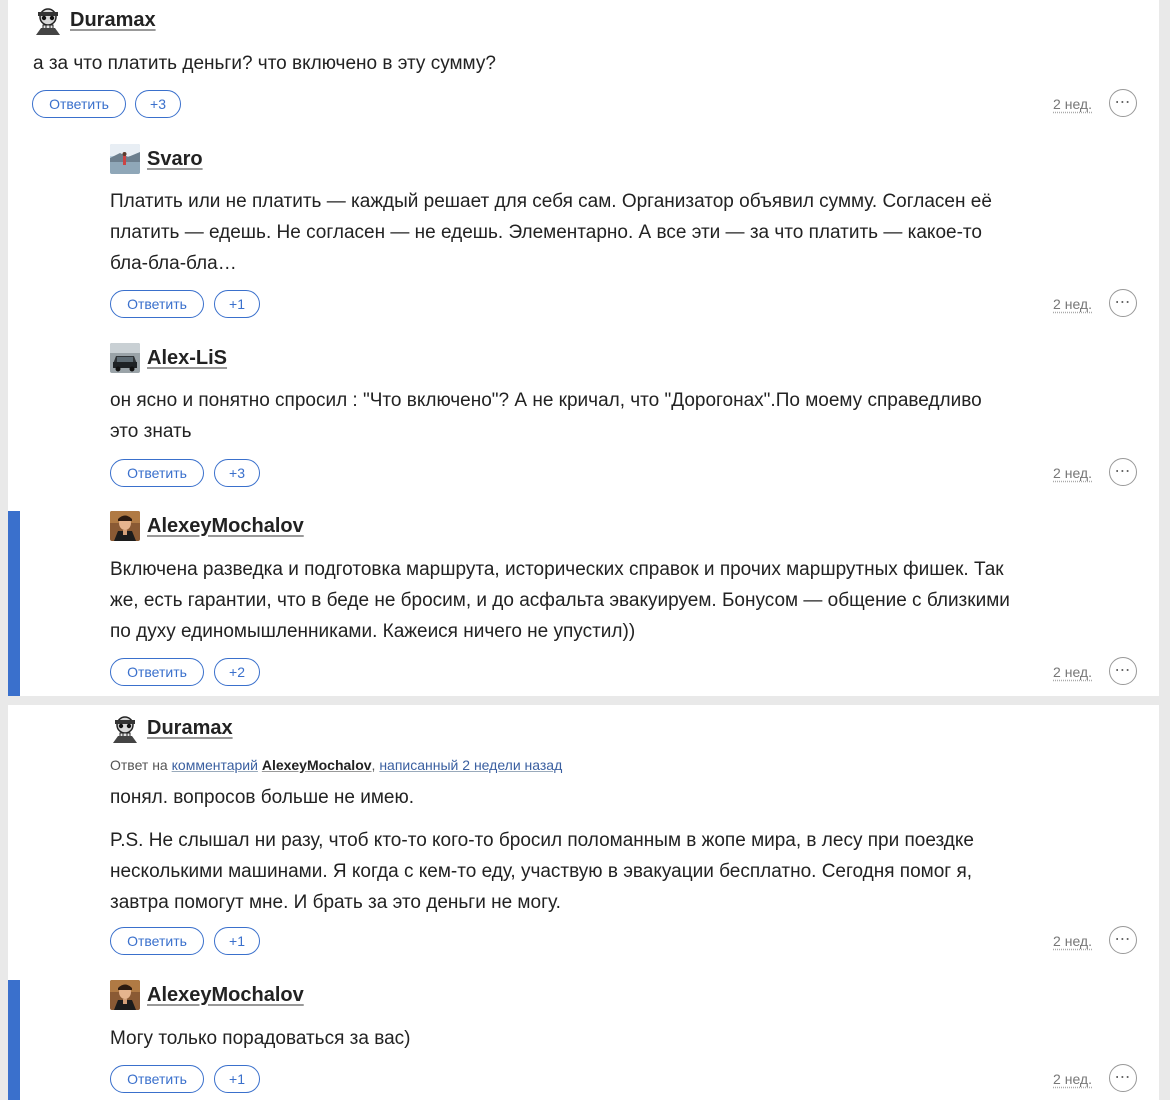 The image size is (1170, 1100). I want to click on vote-count-button: +2, so click(237, 672).